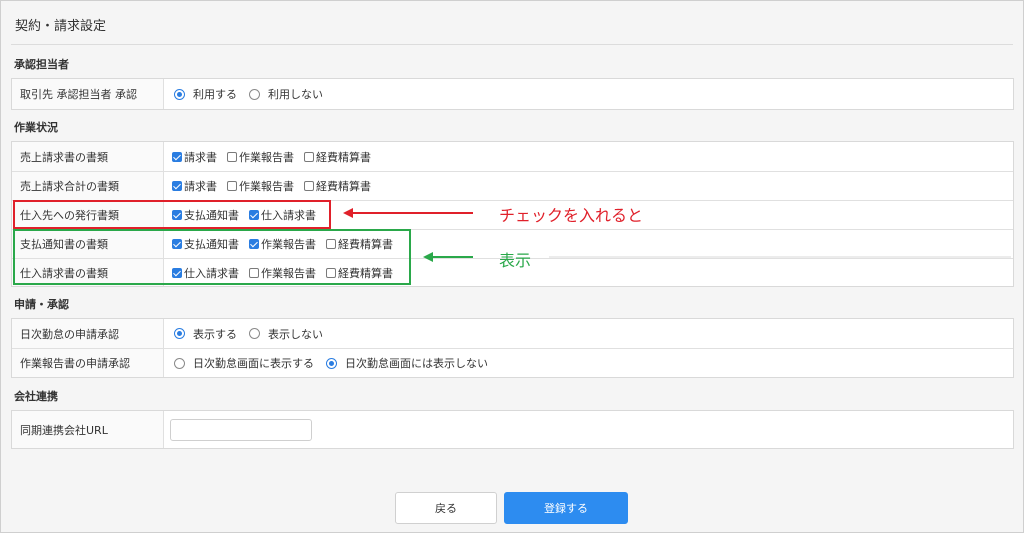 The width and height of the screenshot is (1024, 534). Describe the element at coordinates (88, 215) in the screenshot. I see `row-label: 仕入先への発行書類` at that location.